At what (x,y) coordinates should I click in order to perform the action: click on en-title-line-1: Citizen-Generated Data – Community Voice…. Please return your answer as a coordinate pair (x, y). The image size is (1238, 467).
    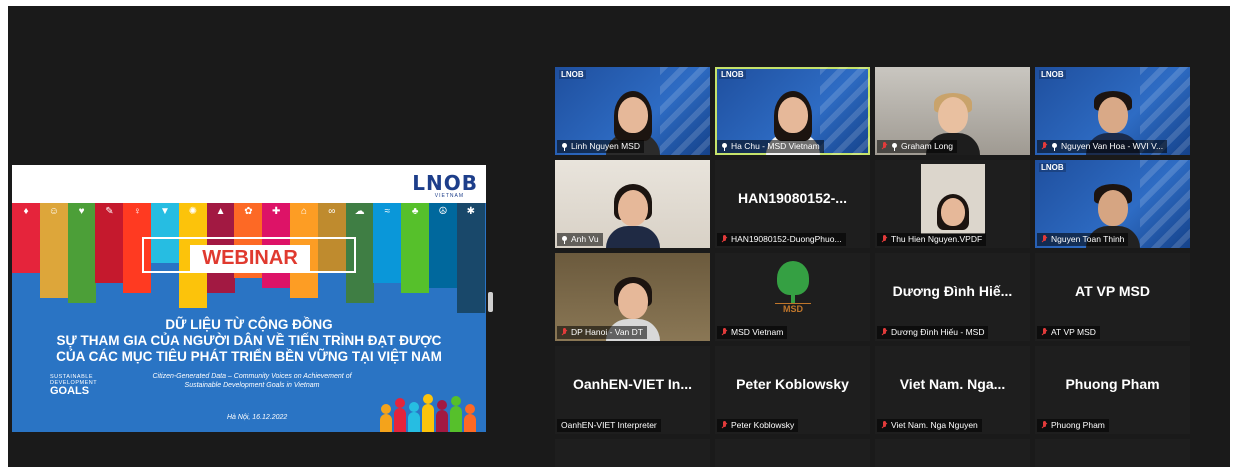
    Looking at the image, I should click on (252, 376).